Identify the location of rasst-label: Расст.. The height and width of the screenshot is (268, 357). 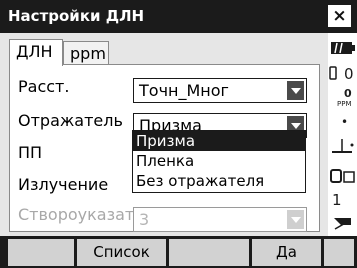
(44, 86).